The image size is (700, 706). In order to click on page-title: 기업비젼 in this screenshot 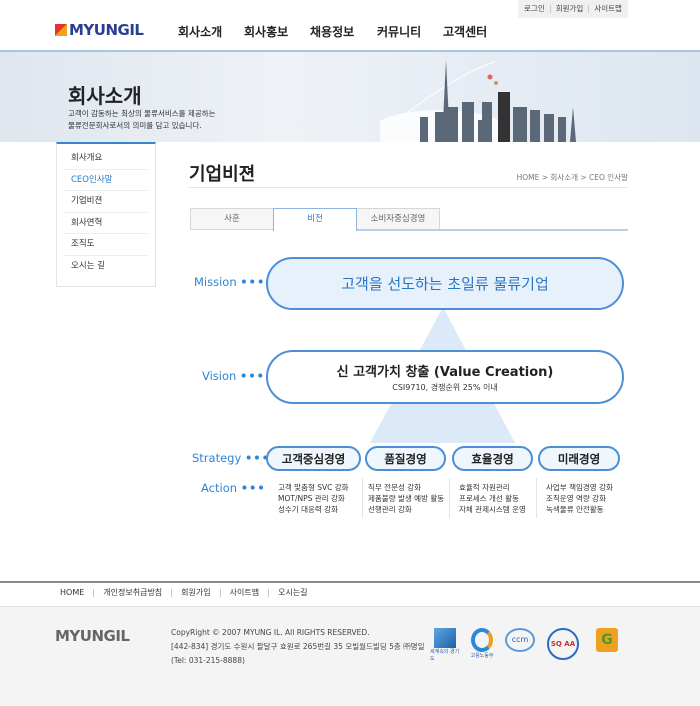, I will do `click(222, 174)`.